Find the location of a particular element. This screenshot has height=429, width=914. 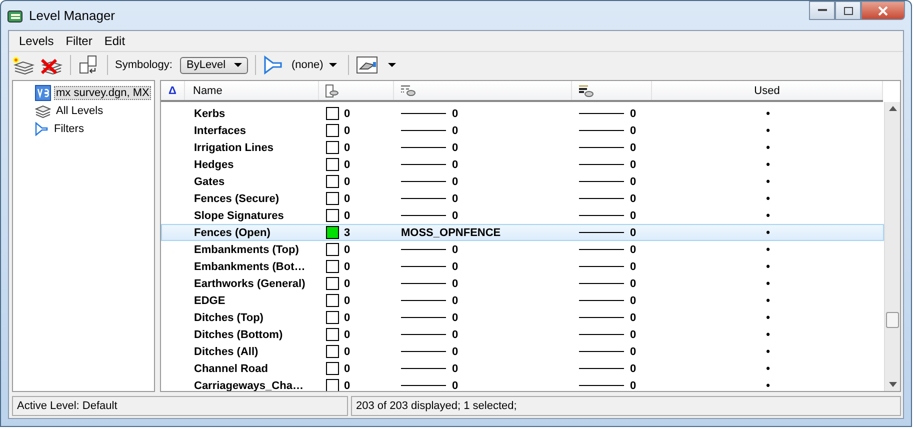

table-row: Interfaces 0 0 0 • is located at coordinates (522, 130).